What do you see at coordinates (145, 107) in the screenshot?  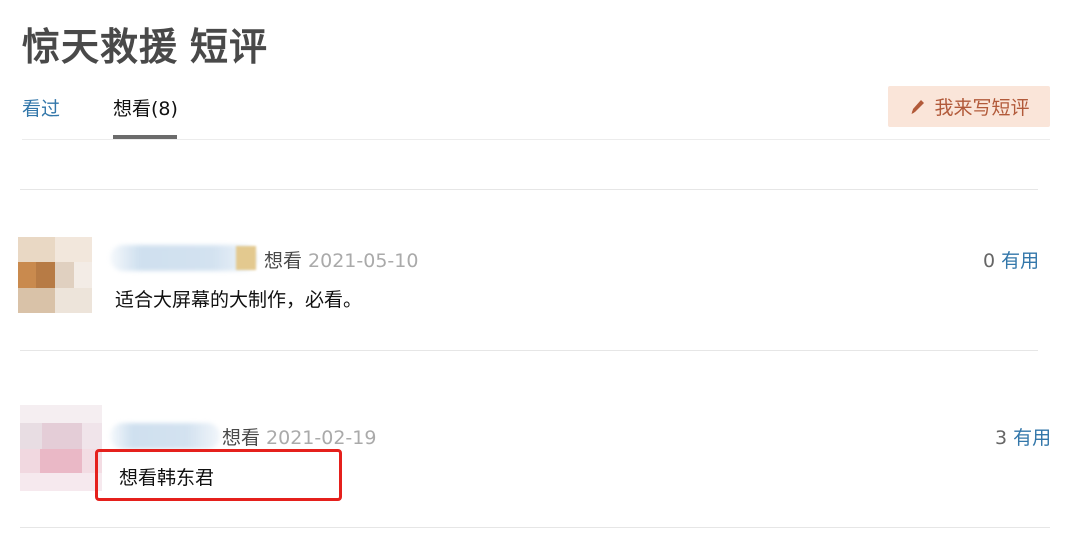 I see `tab-want-to-see: 想看(8)` at bounding box center [145, 107].